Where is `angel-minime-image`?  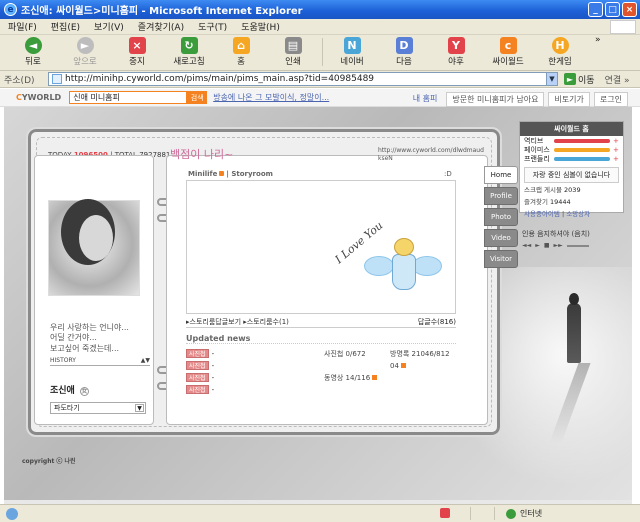 angel-minime-image is located at coordinates (404, 268).